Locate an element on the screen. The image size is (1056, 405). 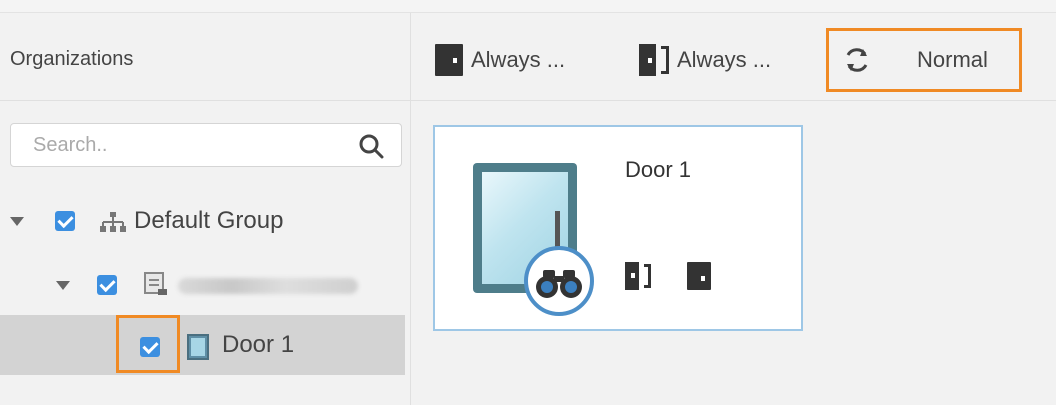
door-icon is located at coordinates (198, 347).